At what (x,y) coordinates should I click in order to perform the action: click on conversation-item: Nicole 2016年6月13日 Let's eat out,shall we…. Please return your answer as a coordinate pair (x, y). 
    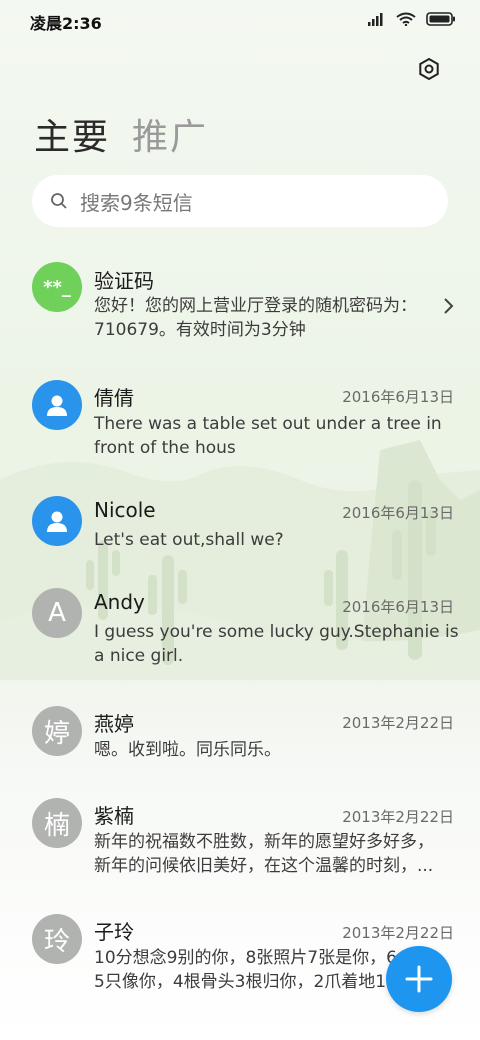
    Looking at the image, I should click on (240, 531).